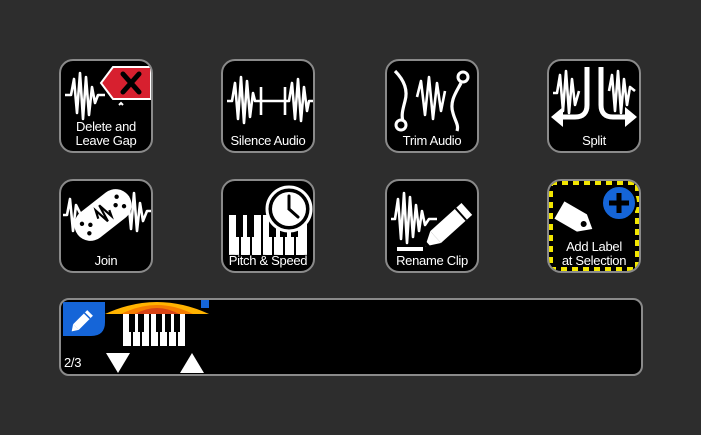 Image resolution: width=701 pixels, height=435 pixels. Describe the element at coordinates (268, 226) in the screenshot. I see `pitch-and-speed-button: Pitch & Speed` at that location.